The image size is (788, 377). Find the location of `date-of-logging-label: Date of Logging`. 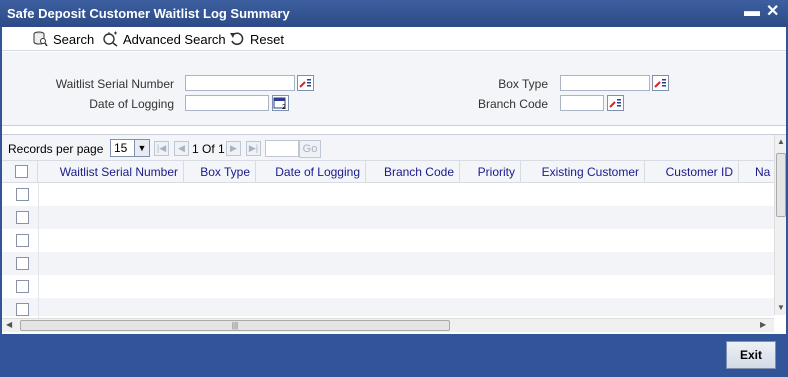

date-of-logging-label: Date of Logging is located at coordinates (131, 104).